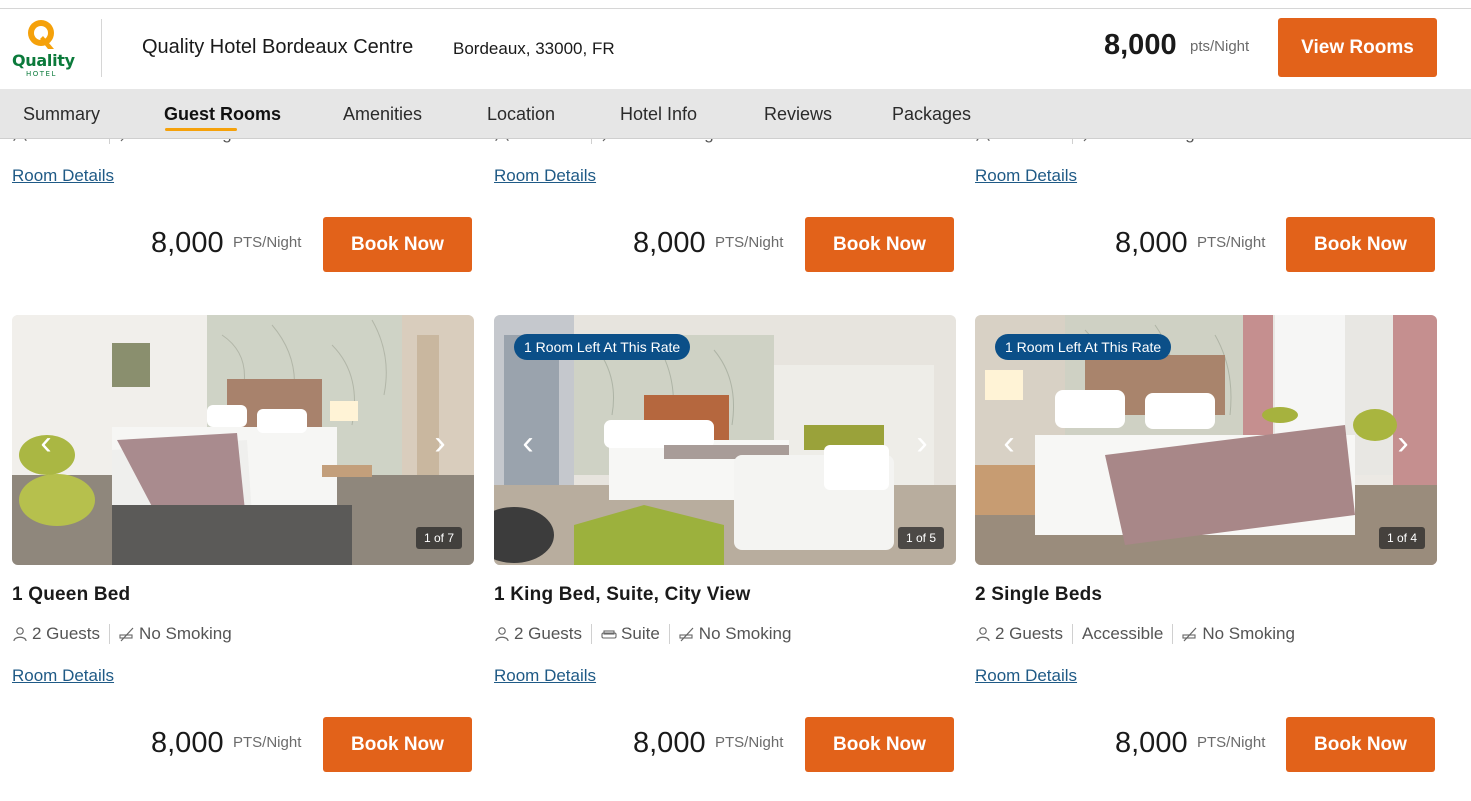 This screenshot has height=801, width=1471. Describe the element at coordinates (920, 538) in the screenshot. I see `photo-counter: 1 of 5` at that location.